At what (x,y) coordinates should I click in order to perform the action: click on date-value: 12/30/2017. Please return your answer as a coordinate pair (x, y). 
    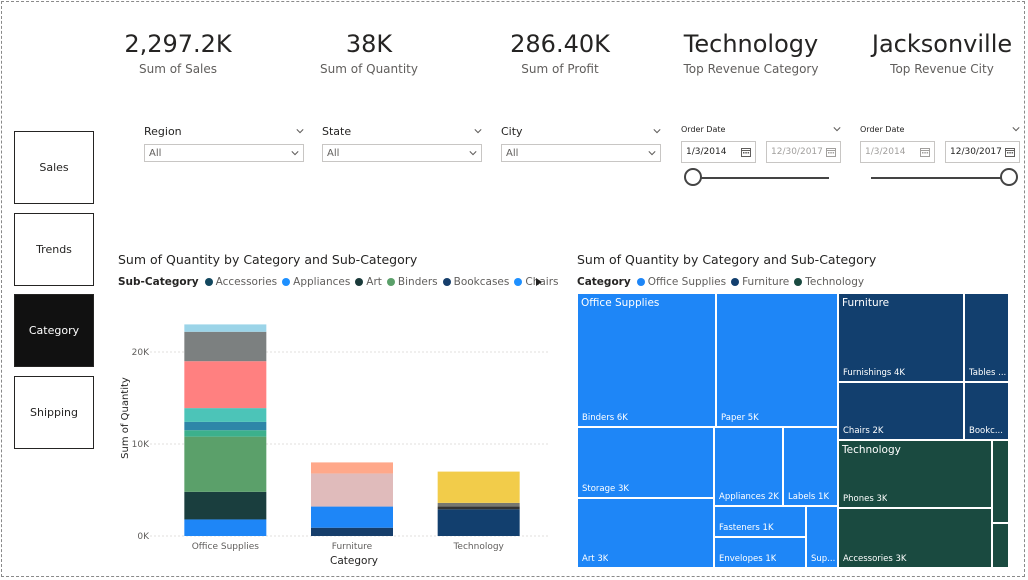
    Looking at the image, I should click on (797, 152).